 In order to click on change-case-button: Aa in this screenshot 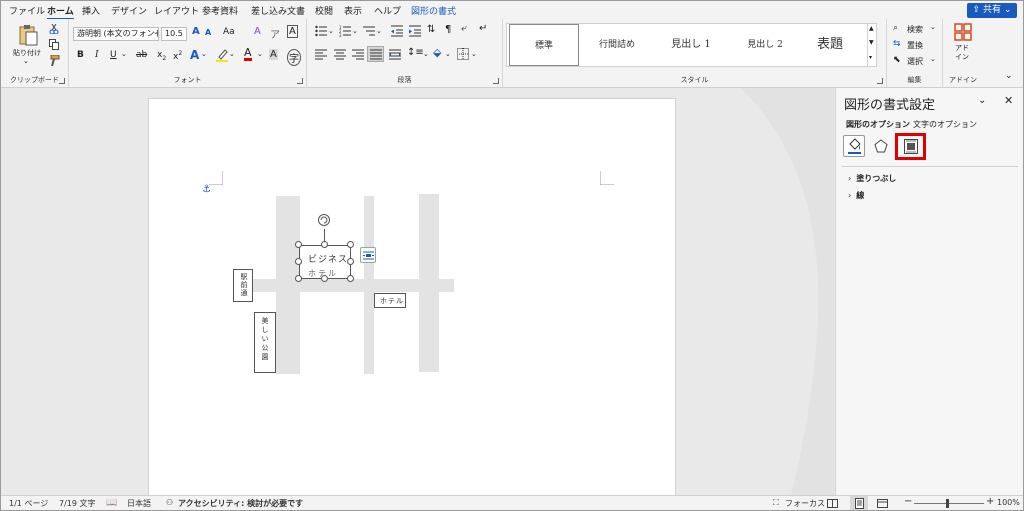, I will do `click(229, 32)`.